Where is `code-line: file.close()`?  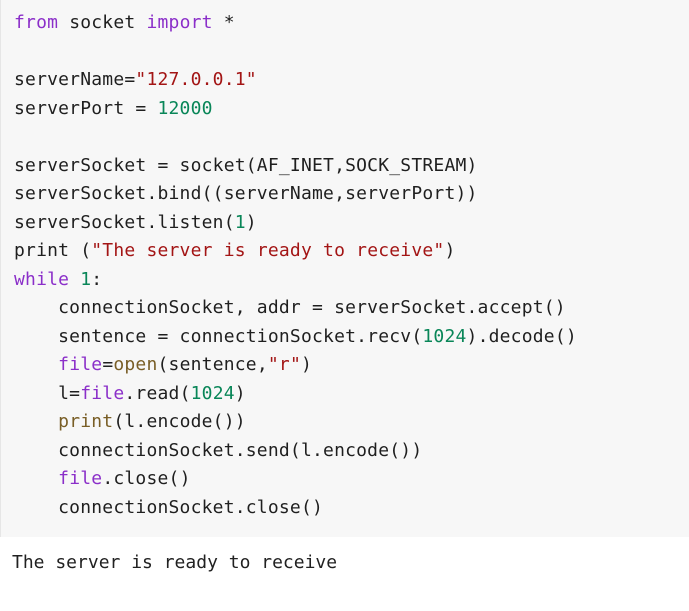 code-line: file.close() is located at coordinates (295, 479).